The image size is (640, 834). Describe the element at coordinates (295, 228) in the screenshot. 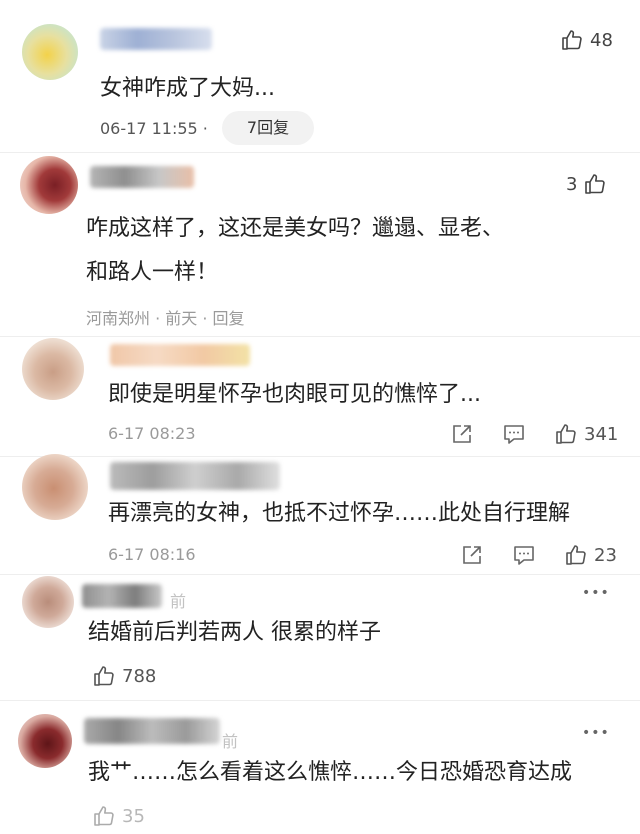

I see `comment-text-line-1: 咋成这样了，这还是美女吗？邋遢、显老、` at that location.